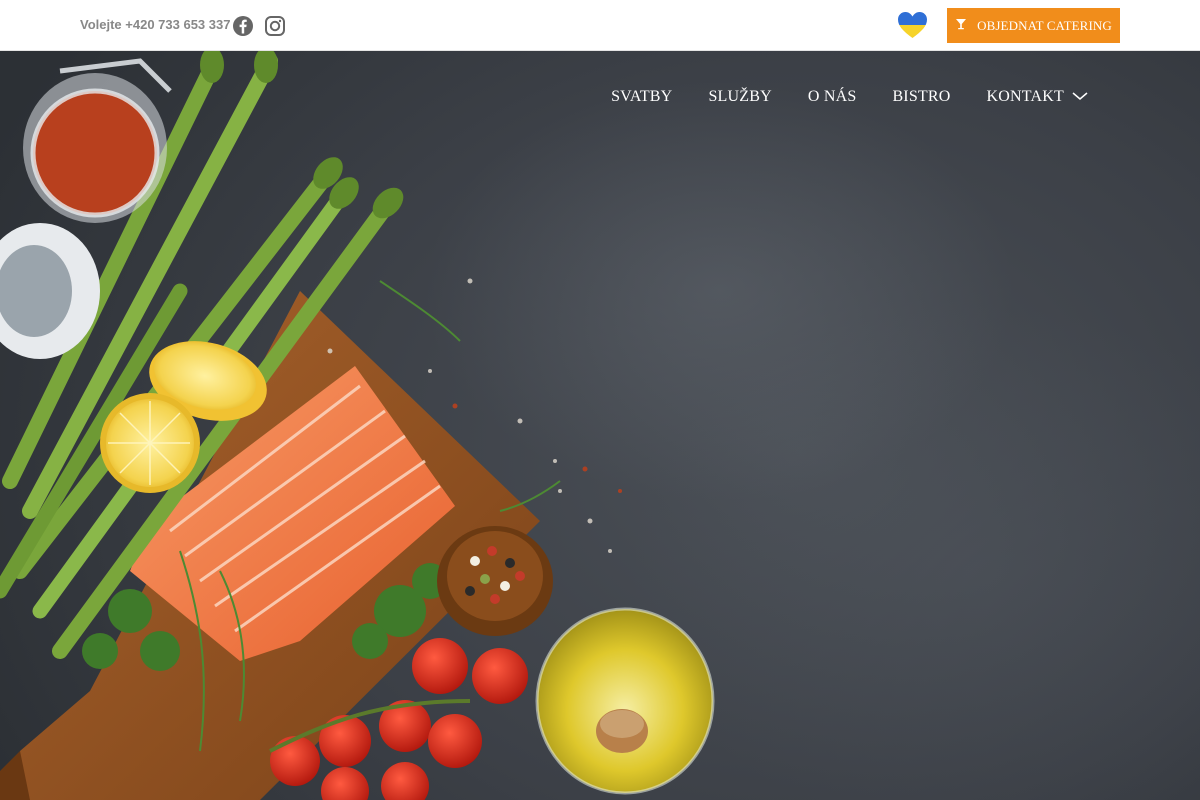 The width and height of the screenshot is (1200, 800). Describe the element at coordinates (1080, 97) in the screenshot. I see `chevron-down-icon` at that location.